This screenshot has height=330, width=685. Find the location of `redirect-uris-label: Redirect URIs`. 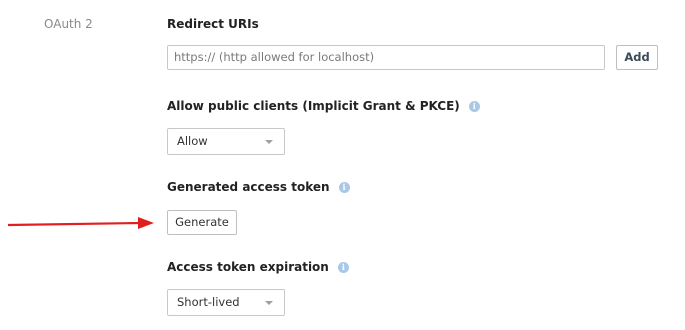

redirect-uris-label: Redirect URIs is located at coordinates (213, 24).